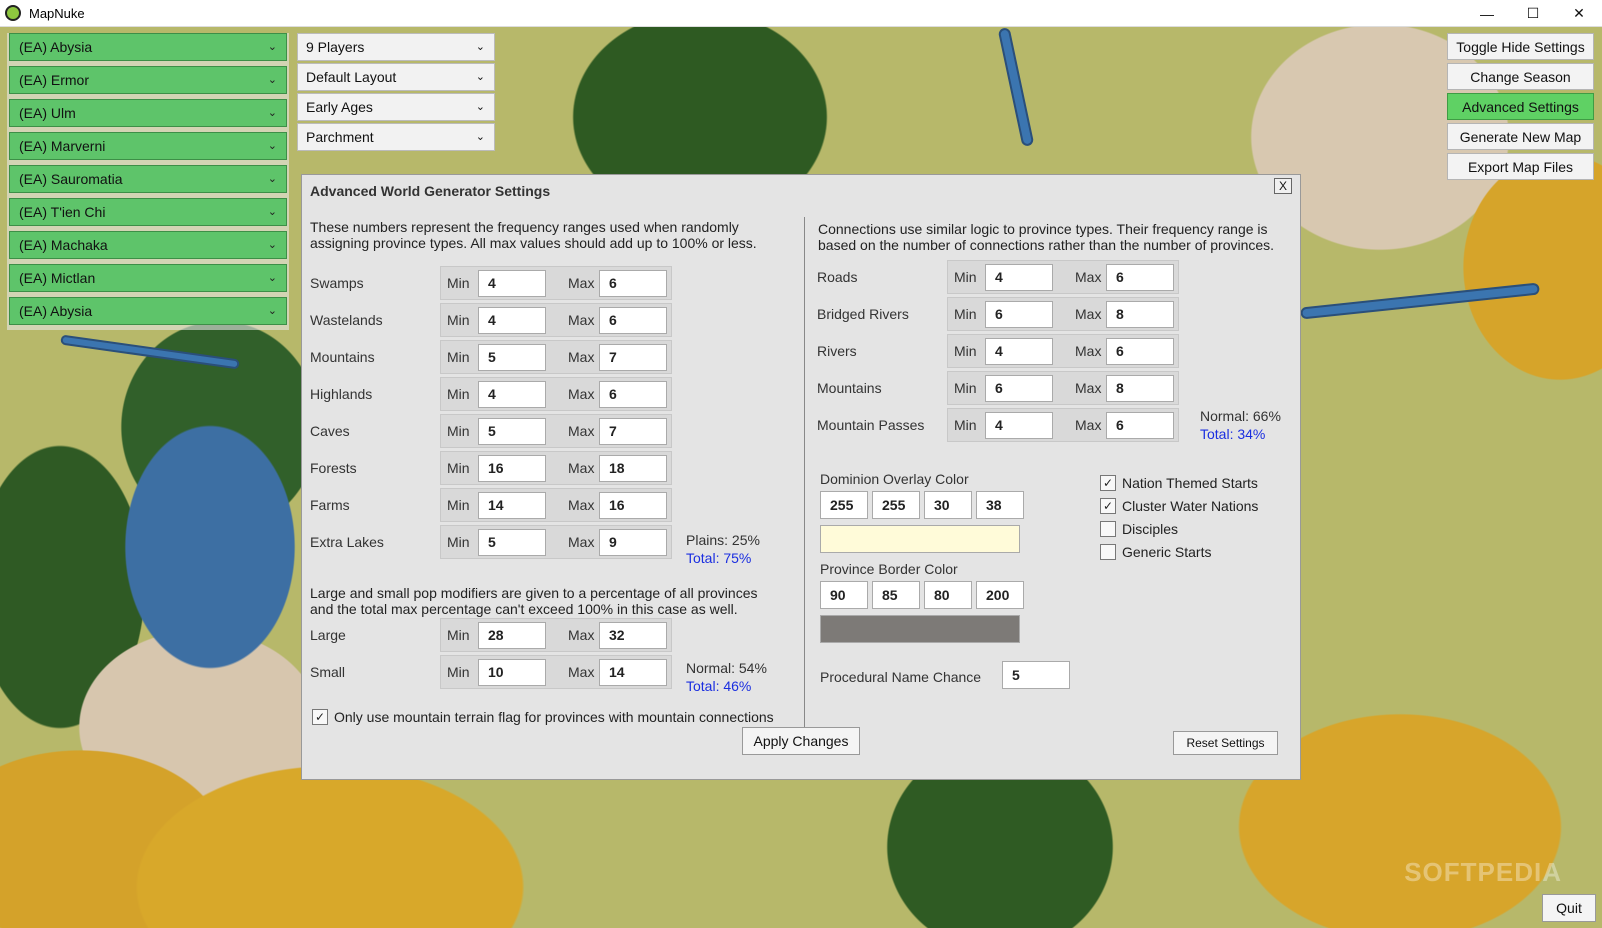 The width and height of the screenshot is (1602, 928). What do you see at coordinates (1520, 46) in the screenshot?
I see `toggle-hide-settings-button: Toggle Hide Settings` at bounding box center [1520, 46].